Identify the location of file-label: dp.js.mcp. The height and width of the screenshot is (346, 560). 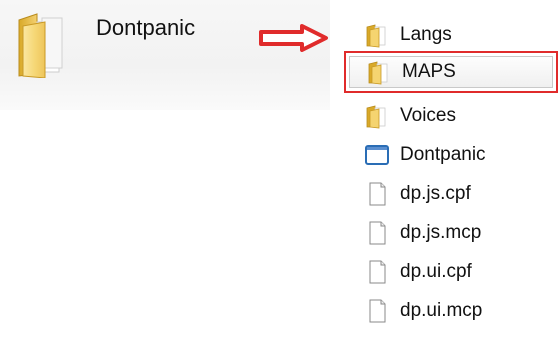
(441, 232).